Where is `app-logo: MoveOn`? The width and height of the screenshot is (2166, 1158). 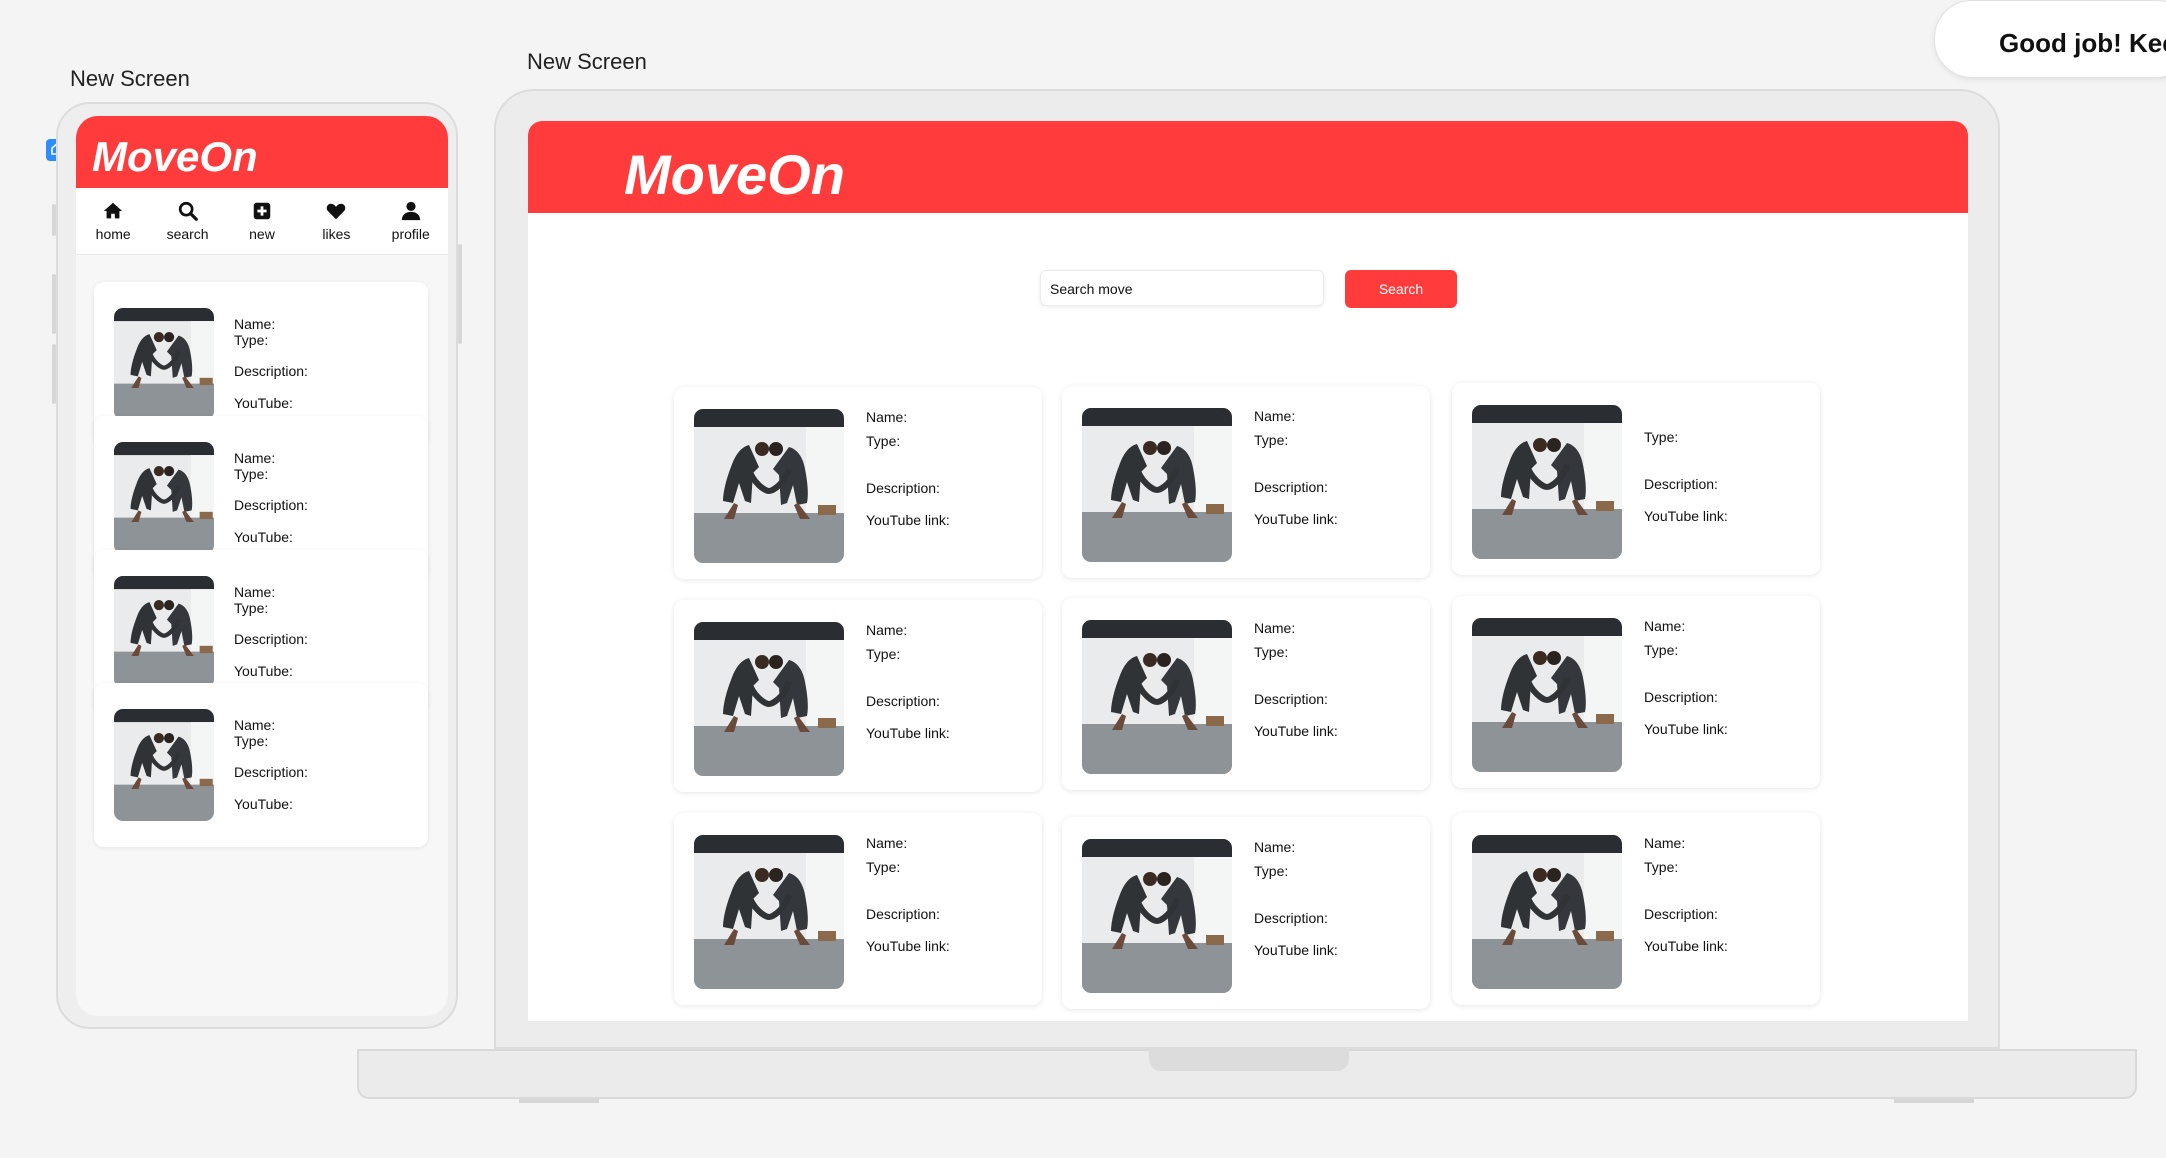 app-logo: MoveOn is located at coordinates (262, 152).